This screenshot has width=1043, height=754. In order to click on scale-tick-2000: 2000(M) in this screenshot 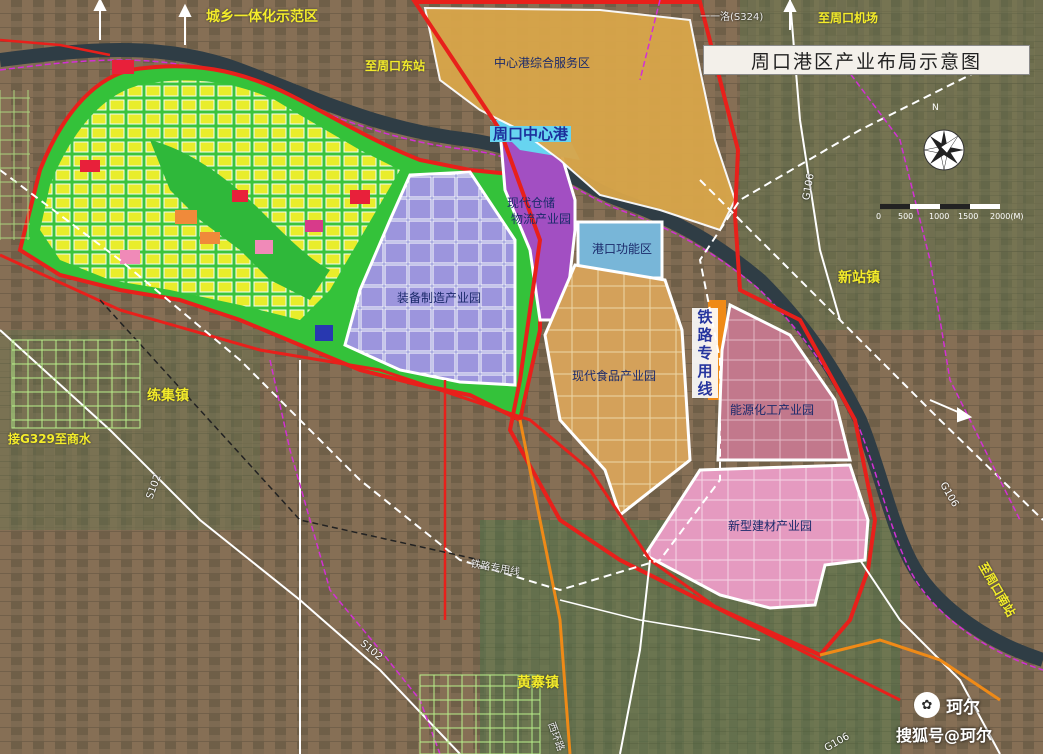, I will do `click(1007, 216)`.